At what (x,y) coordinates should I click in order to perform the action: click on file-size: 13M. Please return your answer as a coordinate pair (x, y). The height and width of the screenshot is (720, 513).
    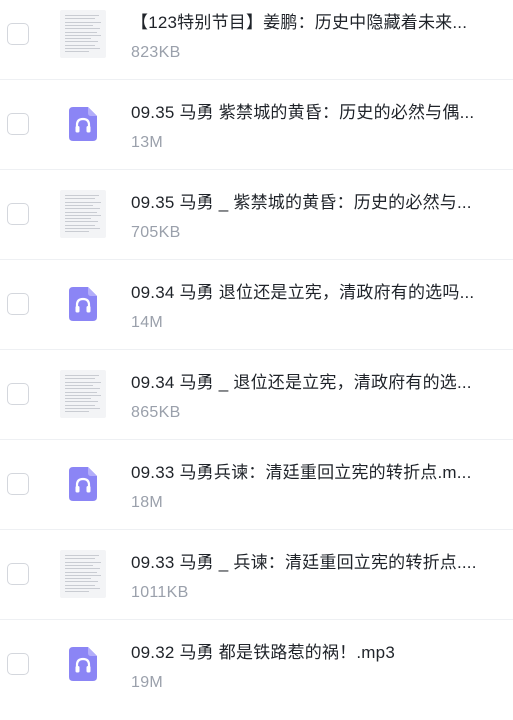
    Looking at the image, I should click on (147, 142).